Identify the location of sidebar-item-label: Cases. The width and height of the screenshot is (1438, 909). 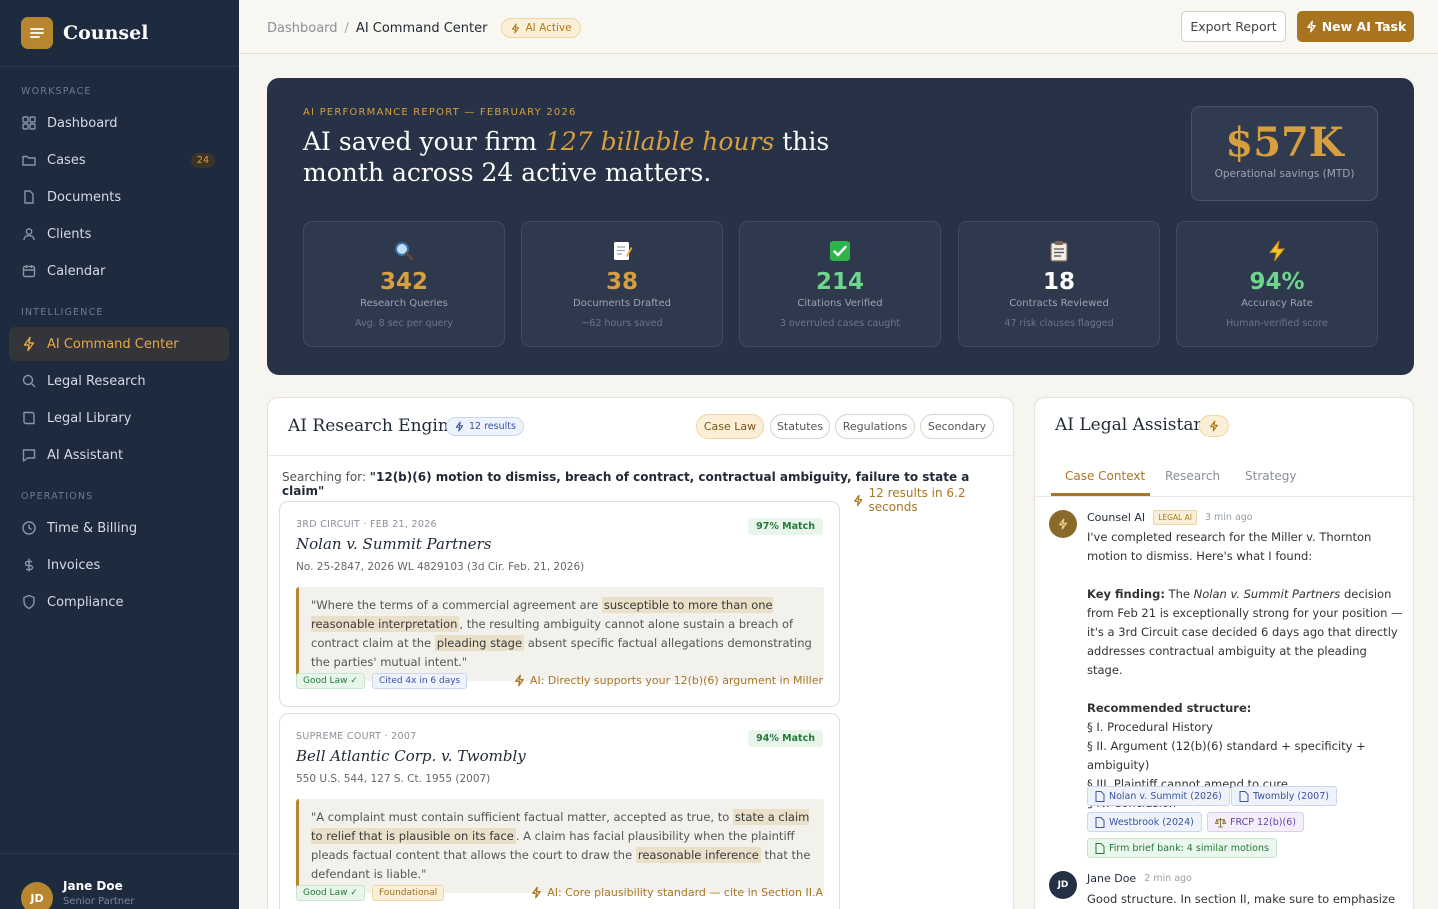
(66, 160).